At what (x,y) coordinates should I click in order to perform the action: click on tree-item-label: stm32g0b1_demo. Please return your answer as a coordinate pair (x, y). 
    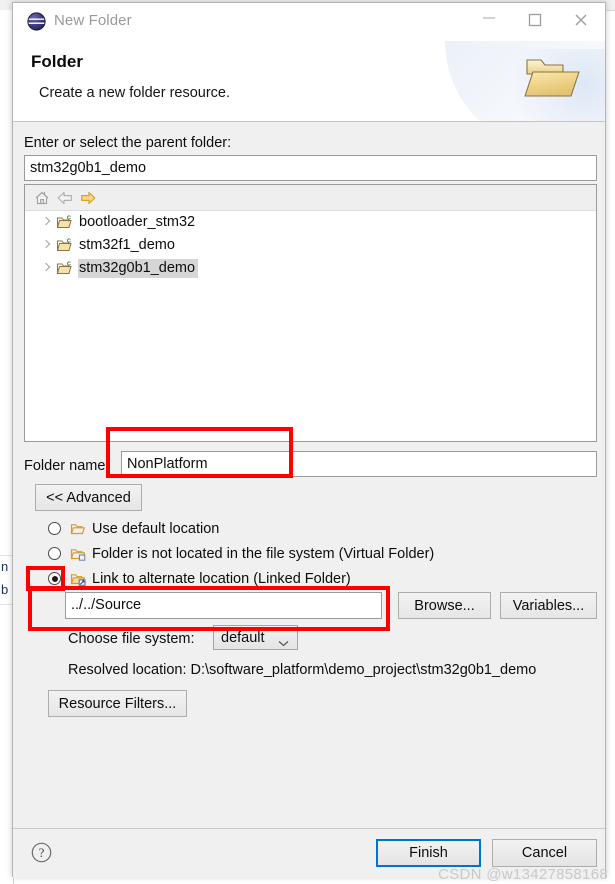
    Looking at the image, I should click on (138, 268).